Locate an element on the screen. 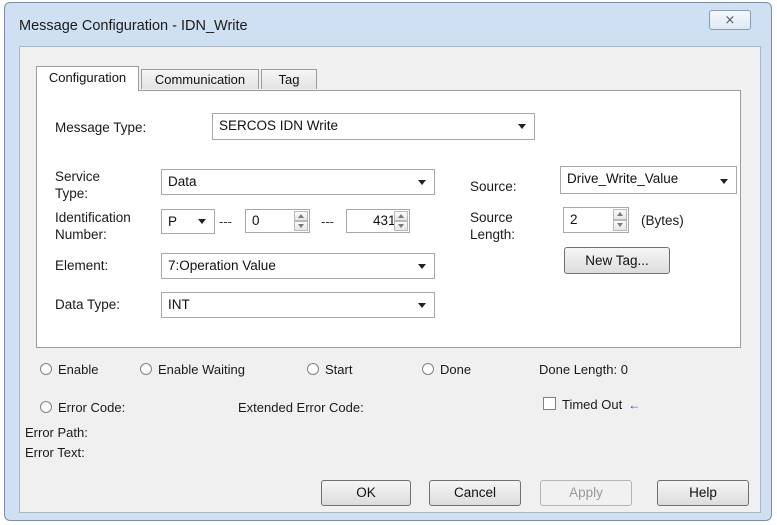 This screenshot has height=525, width=777. message-type-label: Message Type: is located at coordinates (101, 127).